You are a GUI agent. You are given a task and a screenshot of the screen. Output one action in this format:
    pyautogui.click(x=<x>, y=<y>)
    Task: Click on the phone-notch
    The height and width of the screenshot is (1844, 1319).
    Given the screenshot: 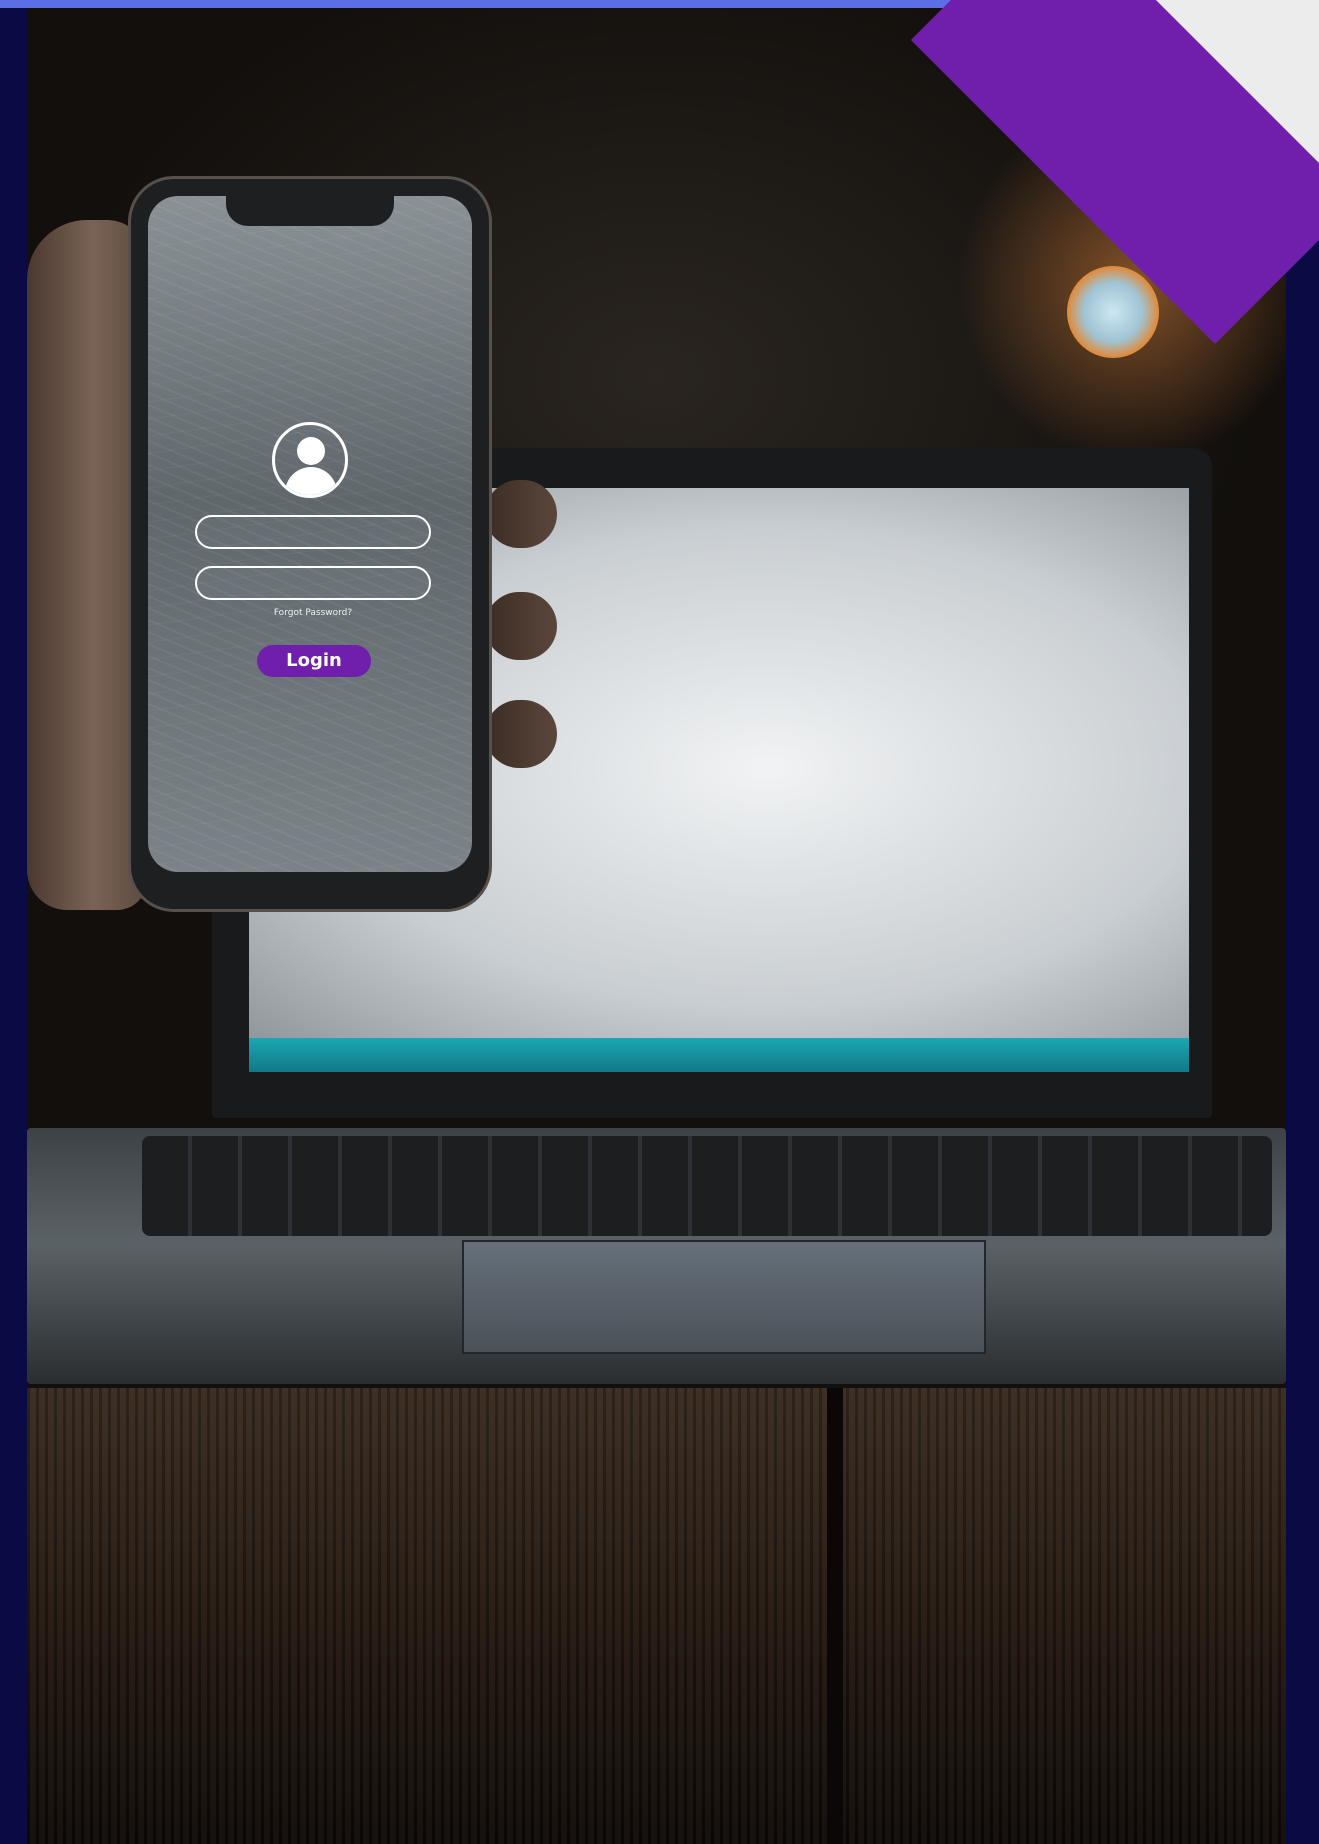 What is the action you would take?
    pyautogui.click(x=310, y=211)
    